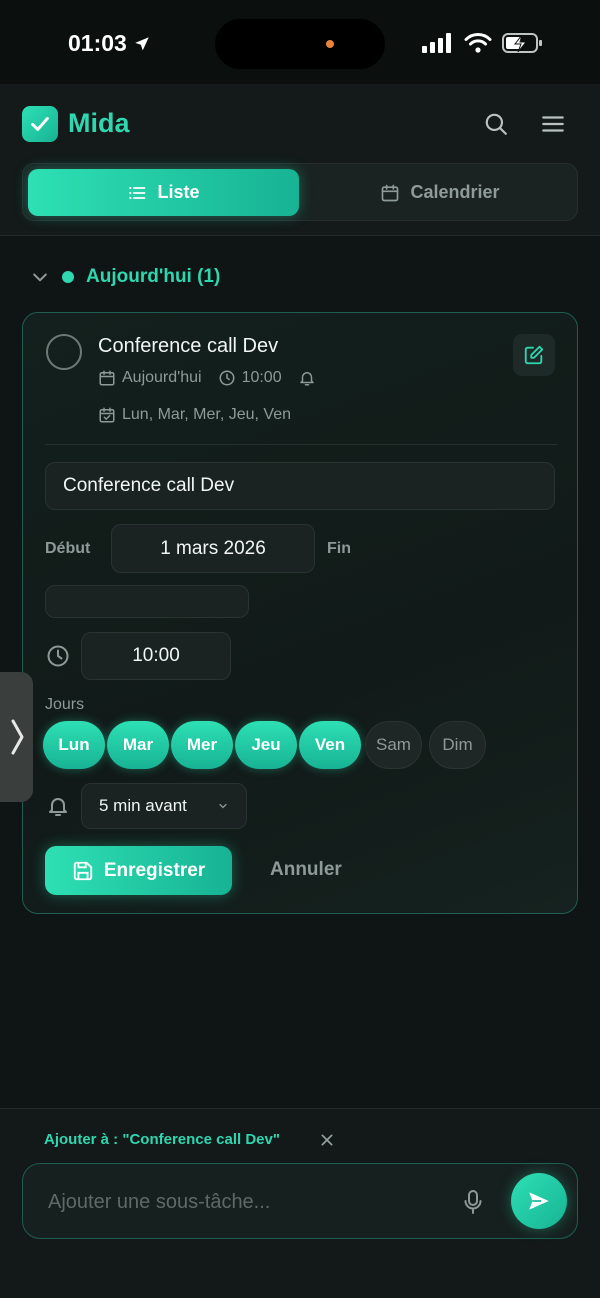 The width and height of the screenshot is (600, 1298). Describe the element at coordinates (522, 43) in the screenshot. I see `battery-charging-icon` at that location.